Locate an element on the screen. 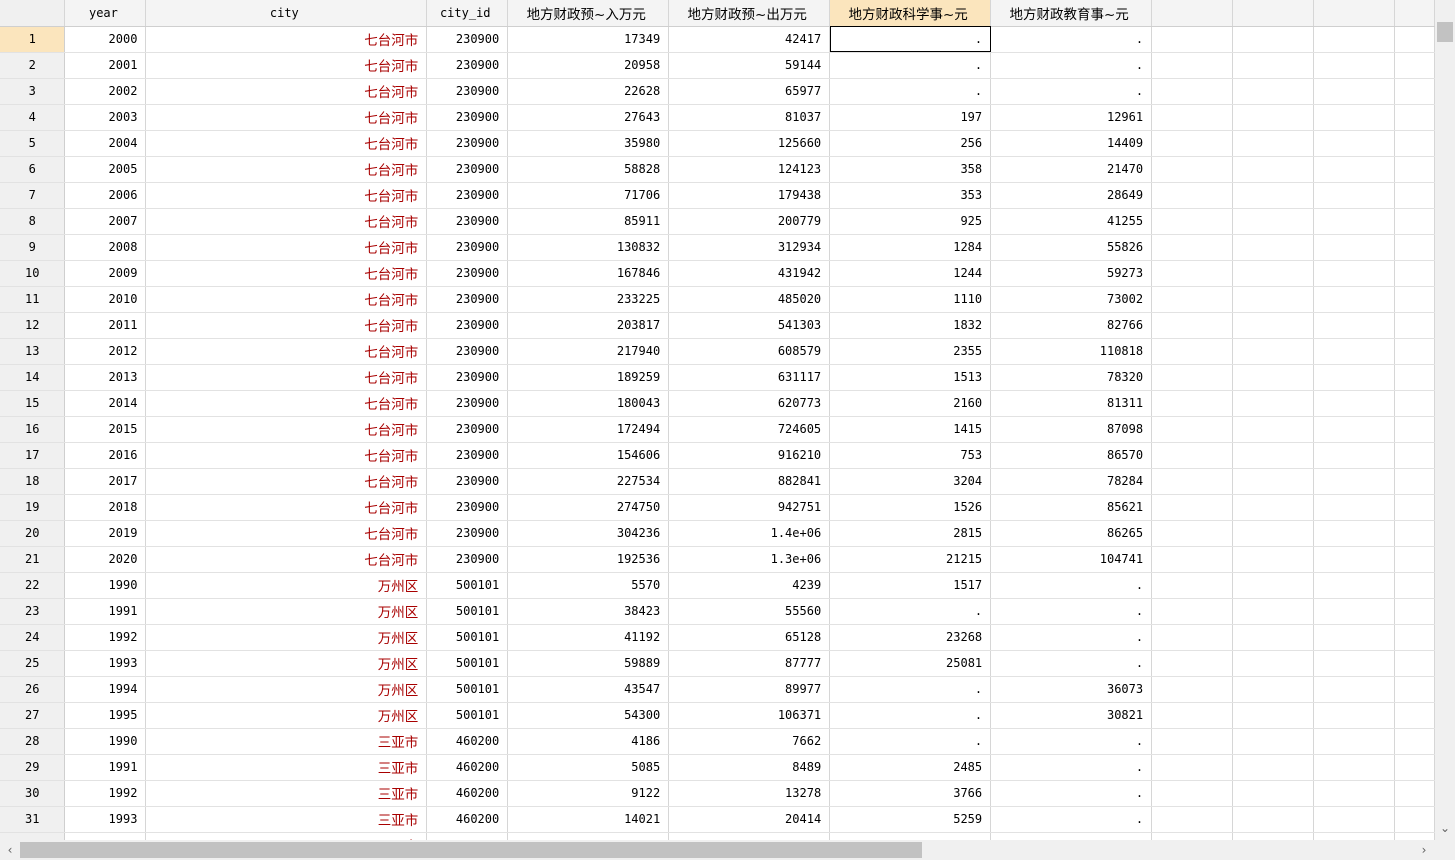  data-cell: 42417 is located at coordinates (749, 39).